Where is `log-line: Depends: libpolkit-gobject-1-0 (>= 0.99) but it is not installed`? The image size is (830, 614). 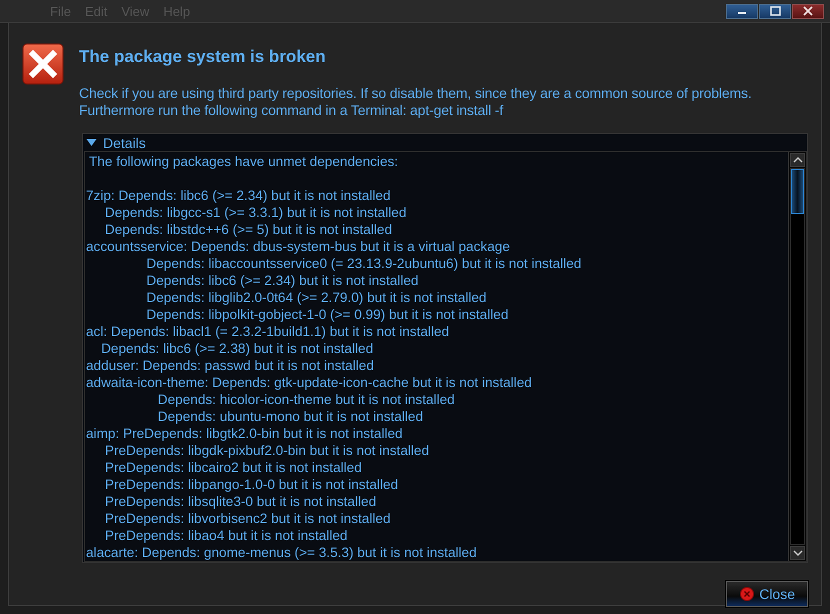 log-line: Depends: libpolkit-gobject-1-0 (>= 0.99) but it is not installed is located at coordinates (327, 314).